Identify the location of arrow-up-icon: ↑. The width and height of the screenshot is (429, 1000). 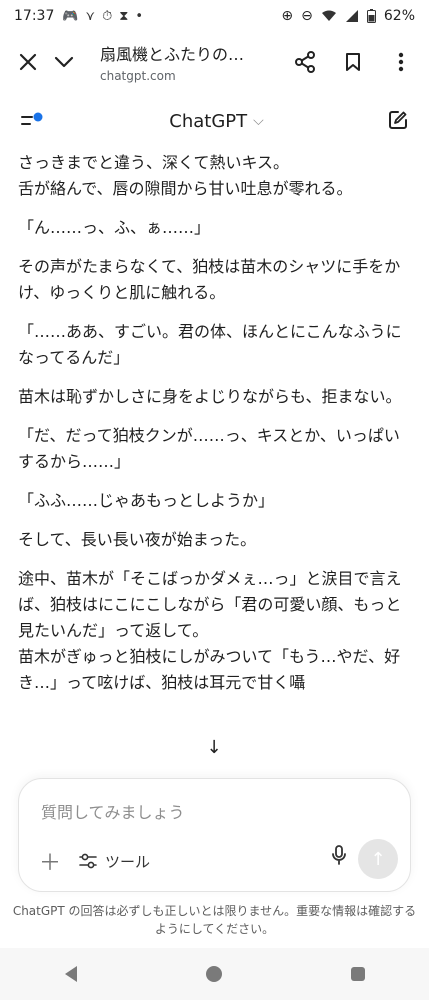
(378, 859).